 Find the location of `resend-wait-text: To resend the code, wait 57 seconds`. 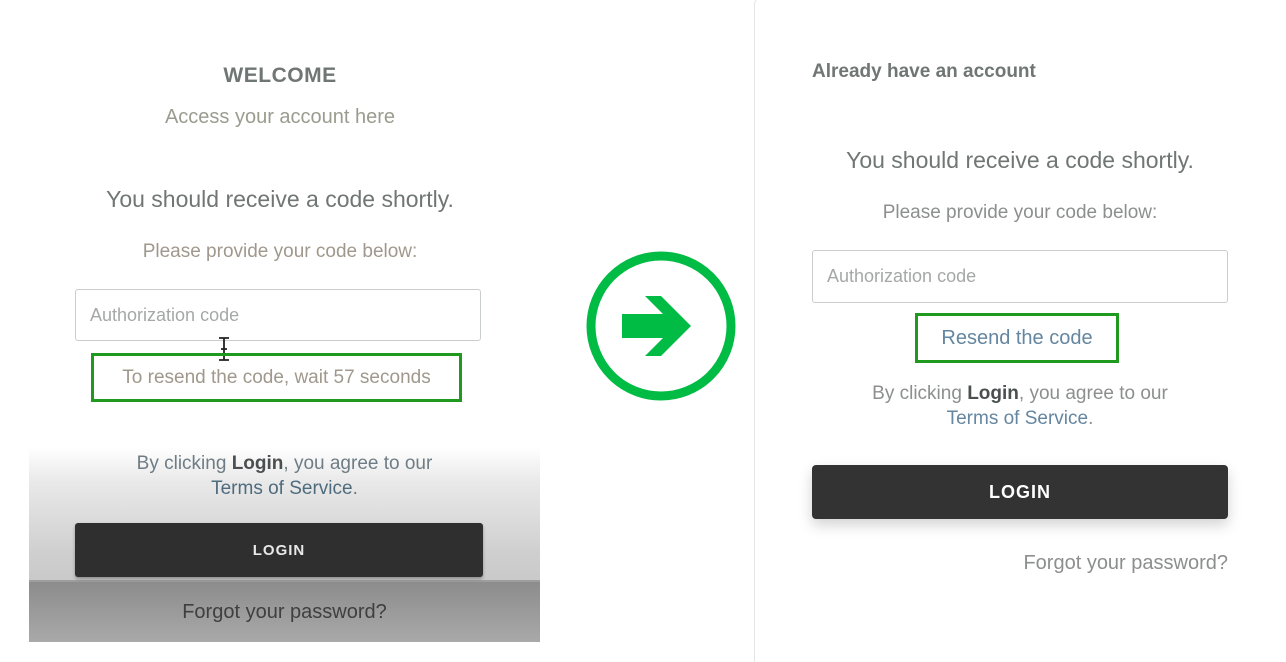

resend-wait-text: To resend the code, wait 57 seconds is located at coordinates (276, 377).